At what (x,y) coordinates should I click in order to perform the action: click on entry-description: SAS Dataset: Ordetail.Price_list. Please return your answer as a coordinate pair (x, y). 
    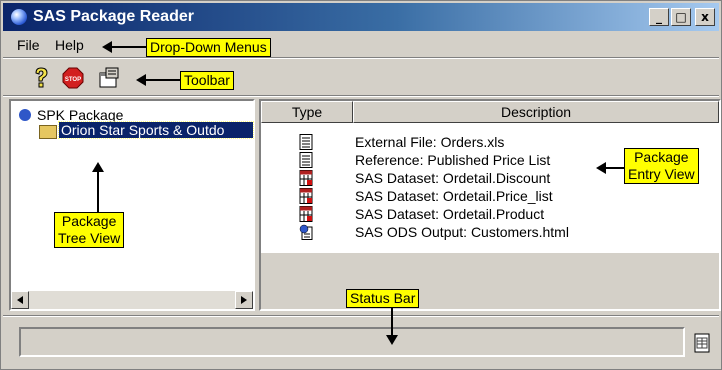
    Looking at the image, I should click on (454, 196).